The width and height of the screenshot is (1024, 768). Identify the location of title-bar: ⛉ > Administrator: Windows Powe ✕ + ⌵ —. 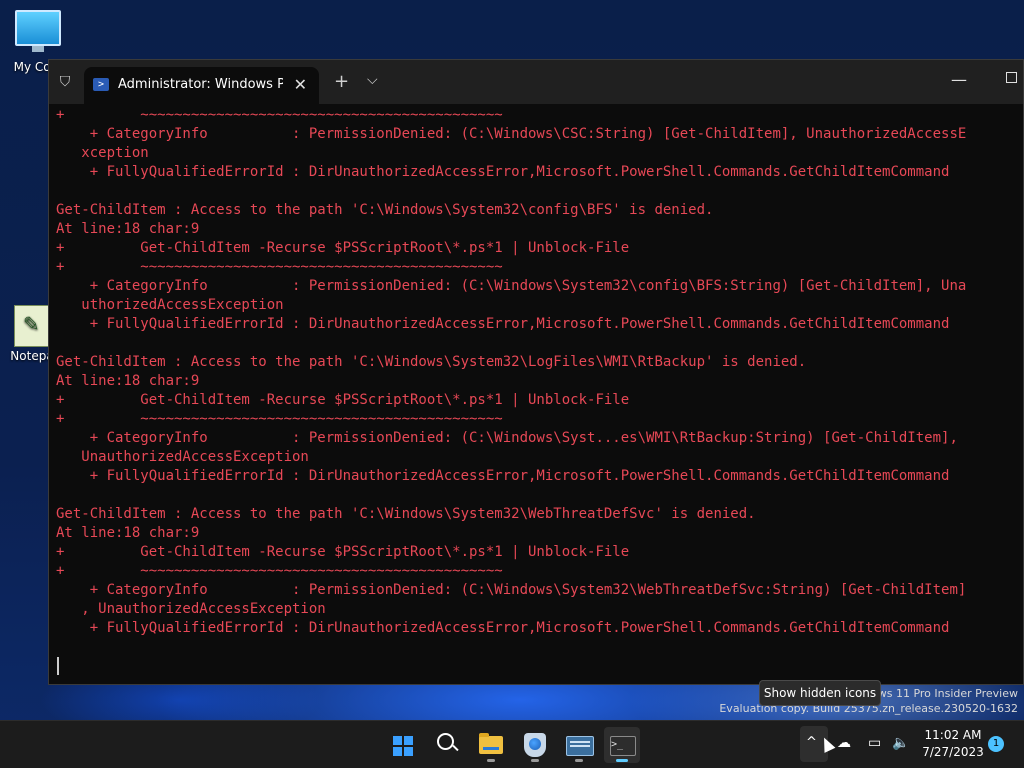
(536, 82).